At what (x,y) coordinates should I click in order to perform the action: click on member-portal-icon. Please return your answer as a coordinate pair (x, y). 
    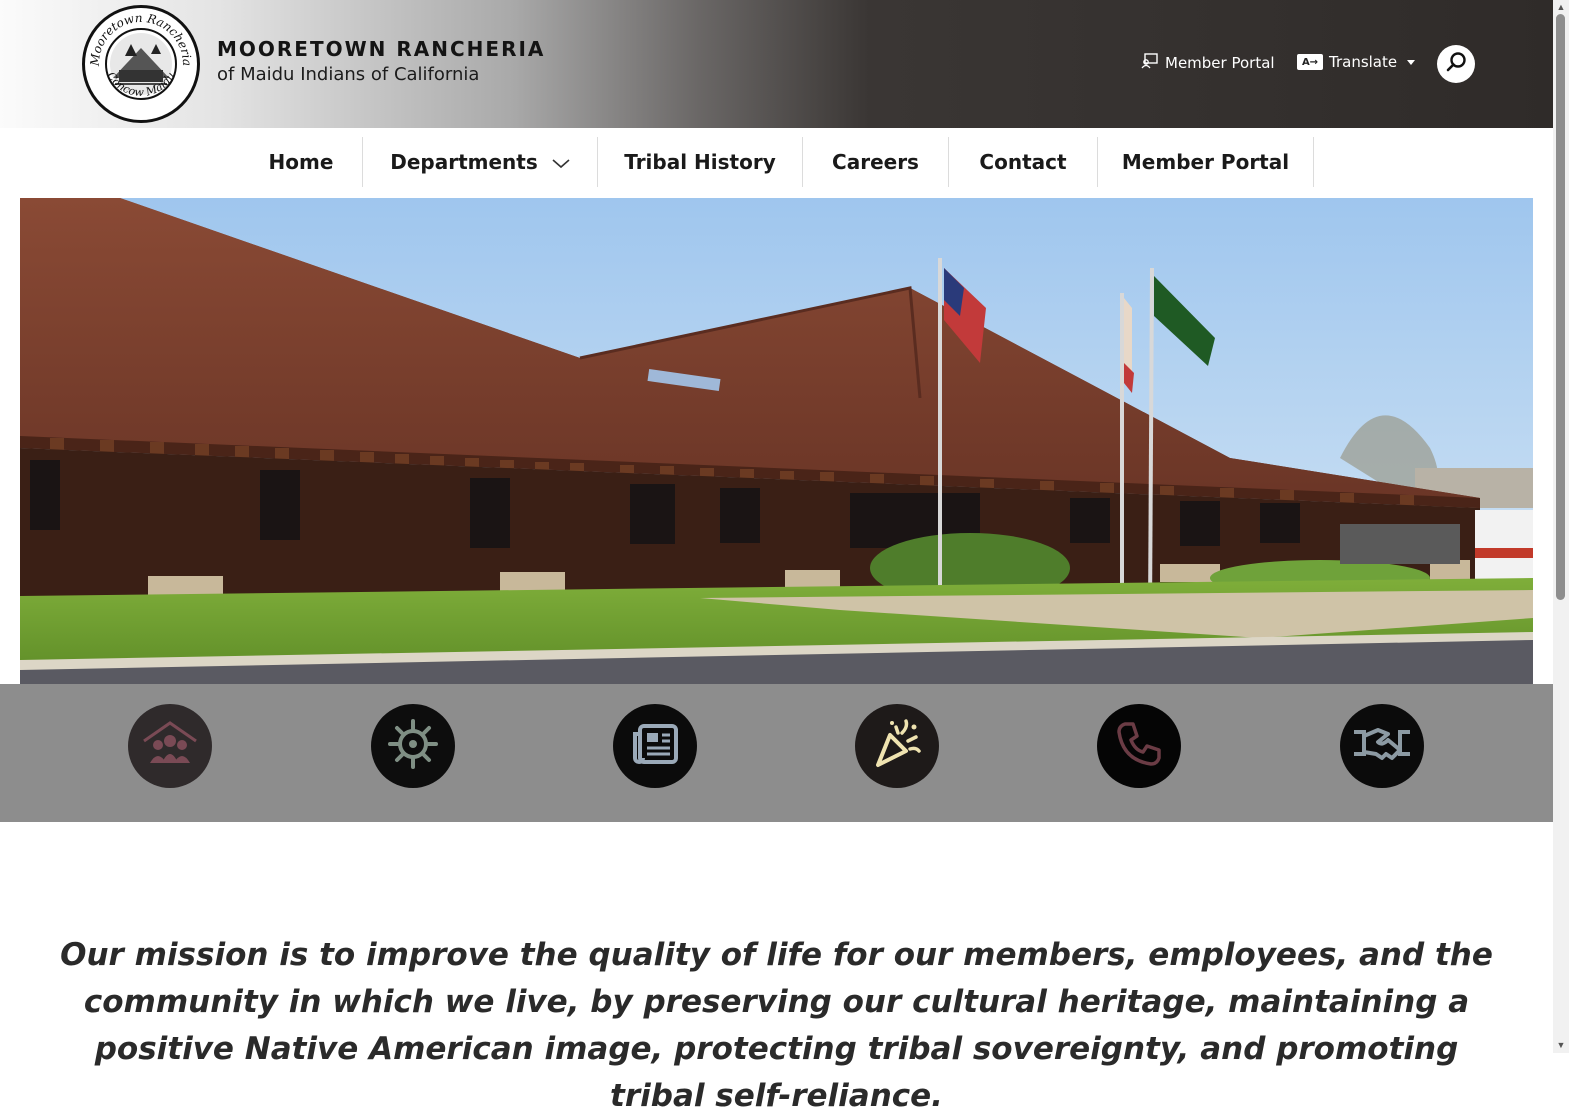
    Looking at the image, I should click on (1150, 63).